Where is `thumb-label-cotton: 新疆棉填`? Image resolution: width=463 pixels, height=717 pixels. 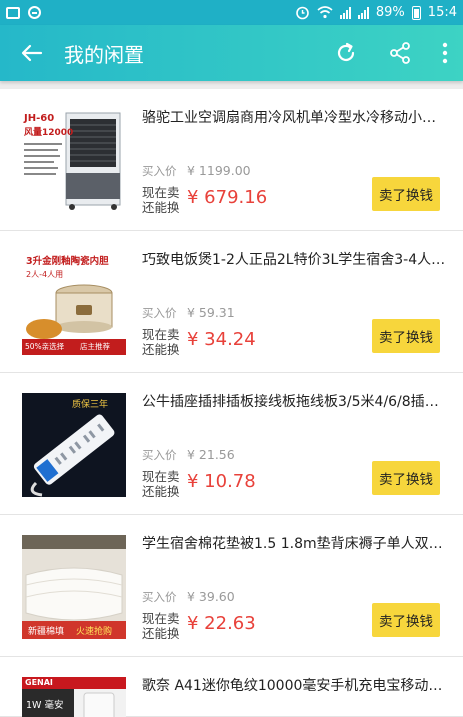 thumb-label-cotton: 新疆棉填 is located at coordinates (46, 632).